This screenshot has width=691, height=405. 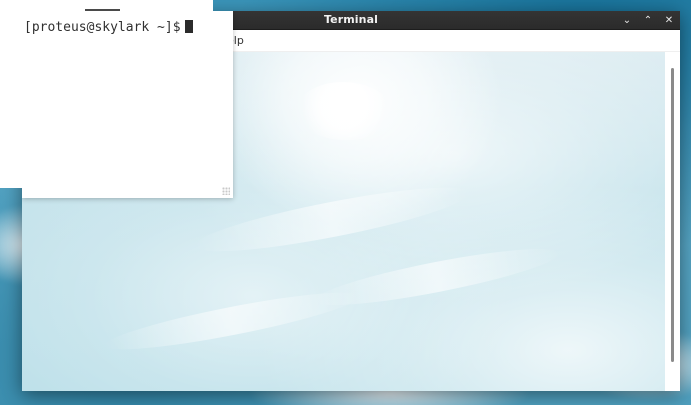 I want to click on terminal-overlay-panel: [proteus@skylark ~]$, so click(x=127, y=104).